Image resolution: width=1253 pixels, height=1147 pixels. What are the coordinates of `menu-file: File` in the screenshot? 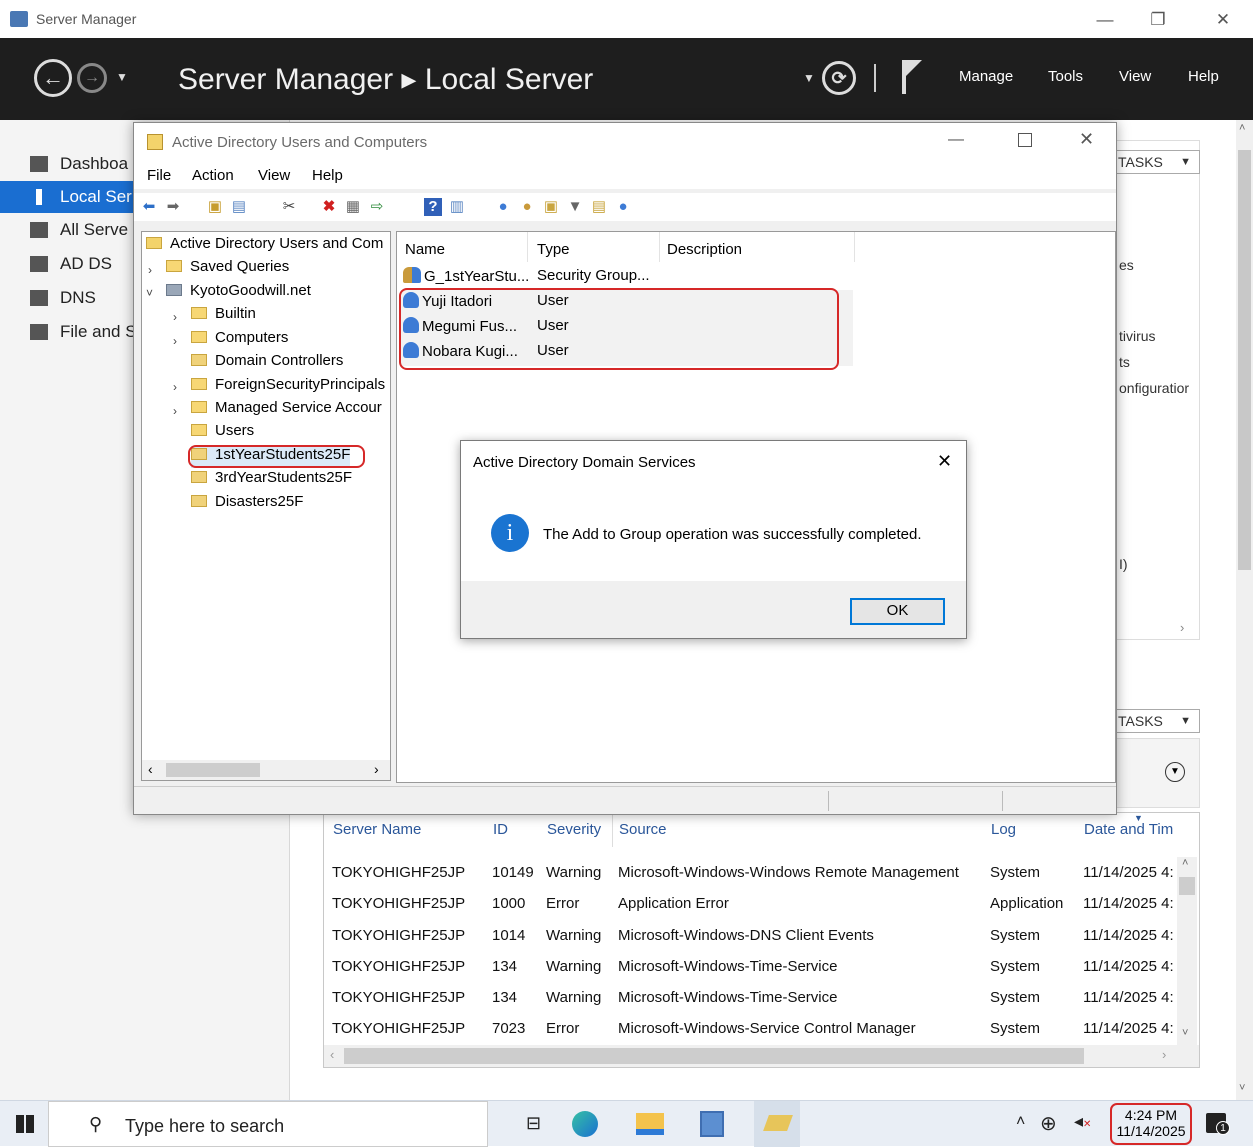 It's located at (159, 175).